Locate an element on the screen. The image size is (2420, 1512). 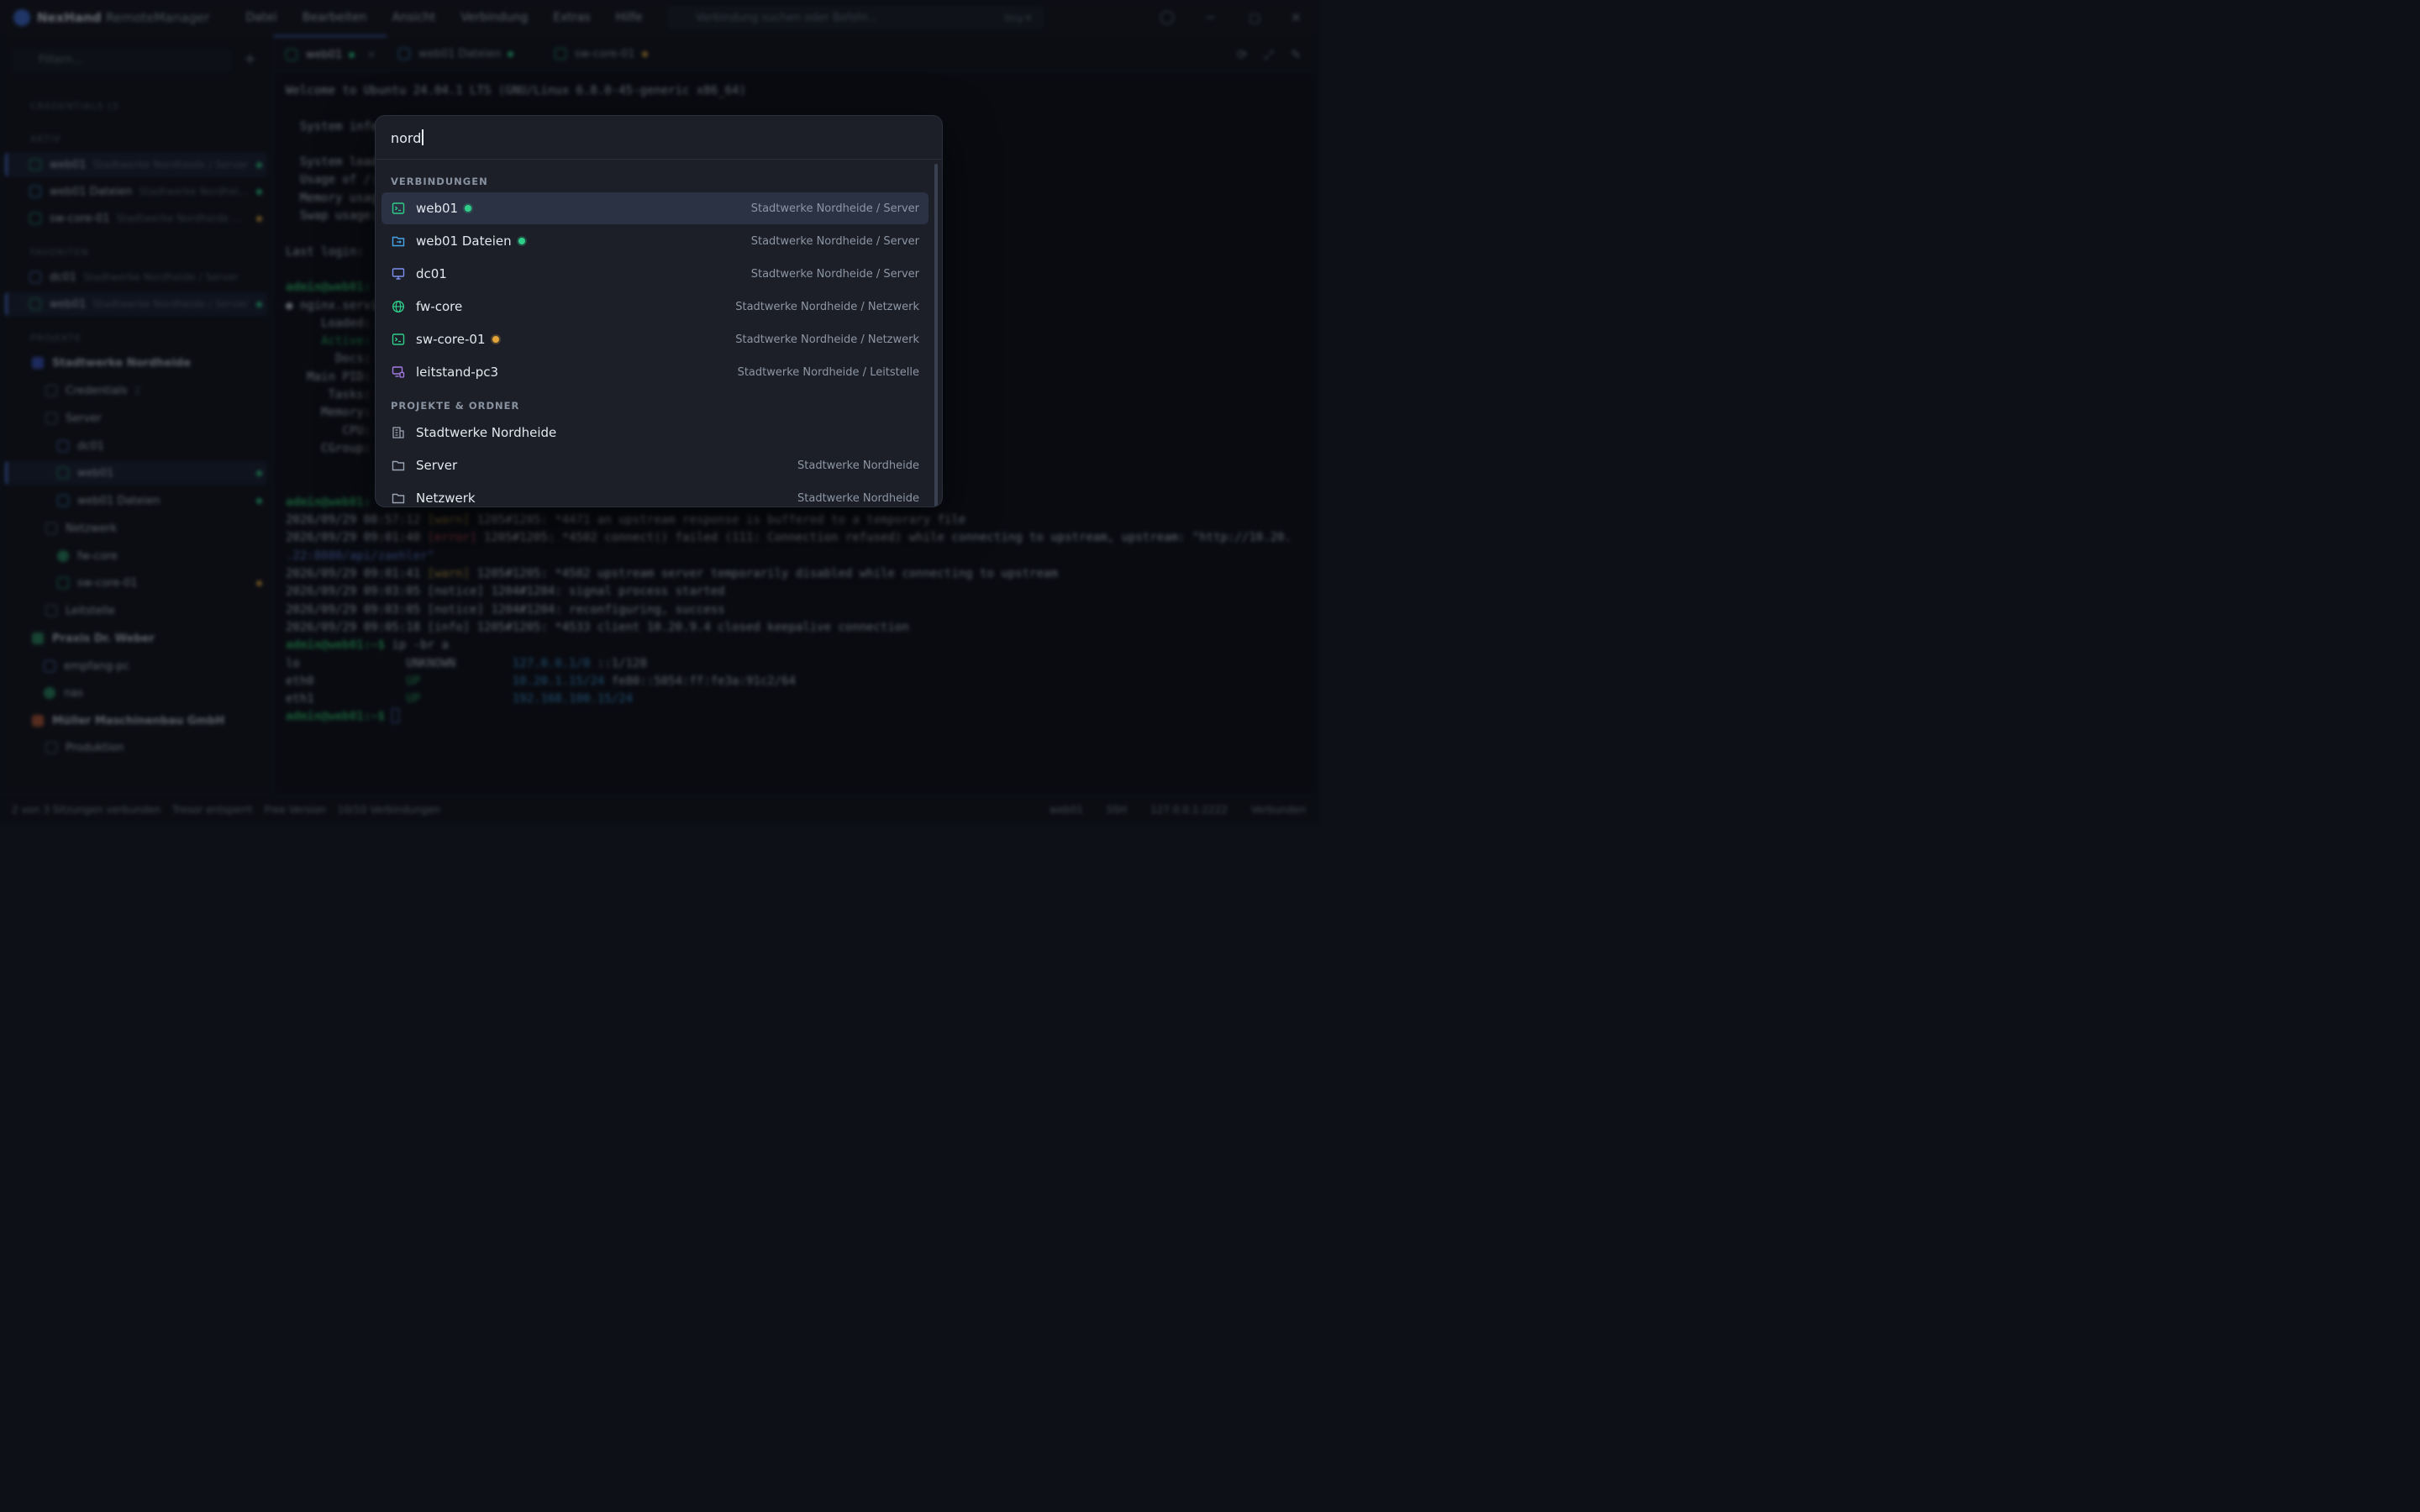
palette-scrollbar is located at coordinates (936, 335).